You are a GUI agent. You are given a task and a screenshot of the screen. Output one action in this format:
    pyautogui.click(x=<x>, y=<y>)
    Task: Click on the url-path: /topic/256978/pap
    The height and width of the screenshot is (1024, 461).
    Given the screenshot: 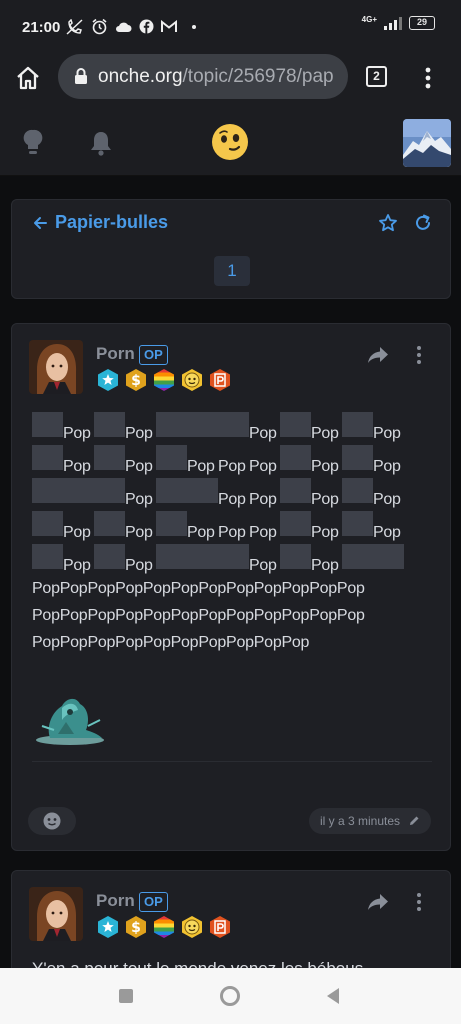 What is the action you would take?
    pyautogui.click(x=258, y=76)
    